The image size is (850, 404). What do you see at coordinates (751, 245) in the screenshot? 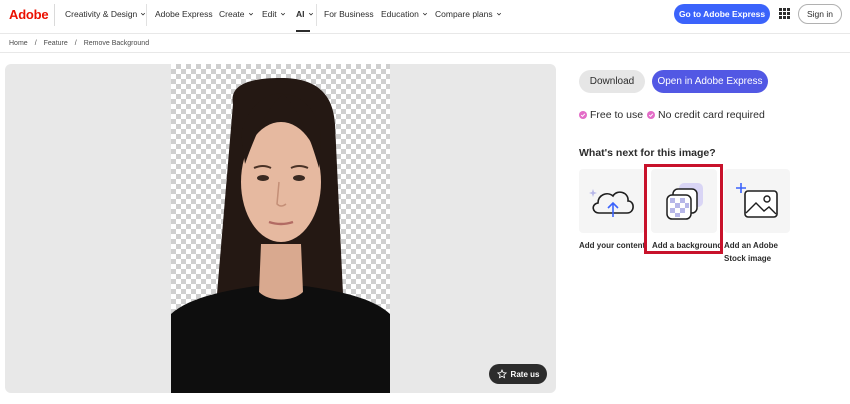
I see `card-label: Add an Adobe` at bounding box center [751, 245].